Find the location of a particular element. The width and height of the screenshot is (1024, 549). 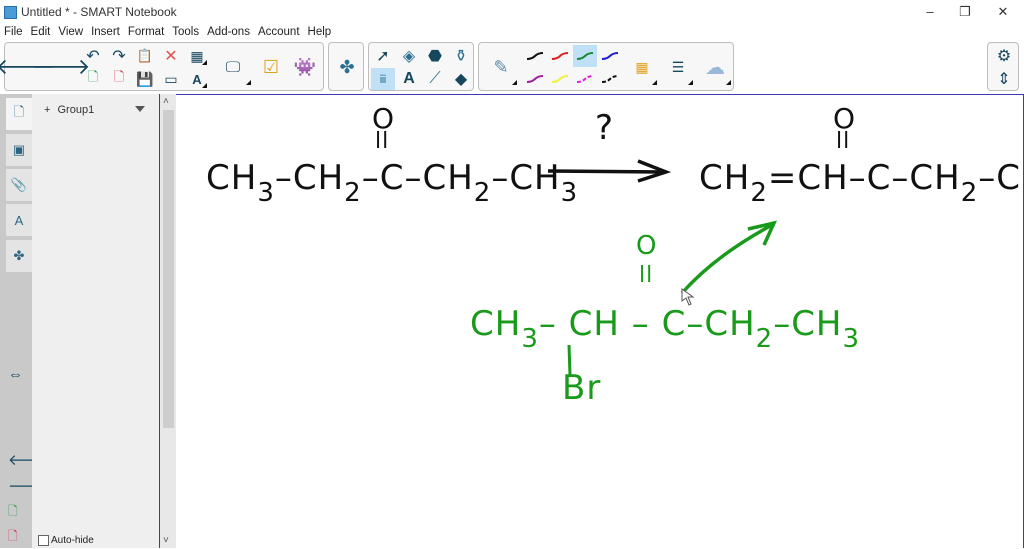

puzzle-icon: ✤ is located at coordinates (347, 67).